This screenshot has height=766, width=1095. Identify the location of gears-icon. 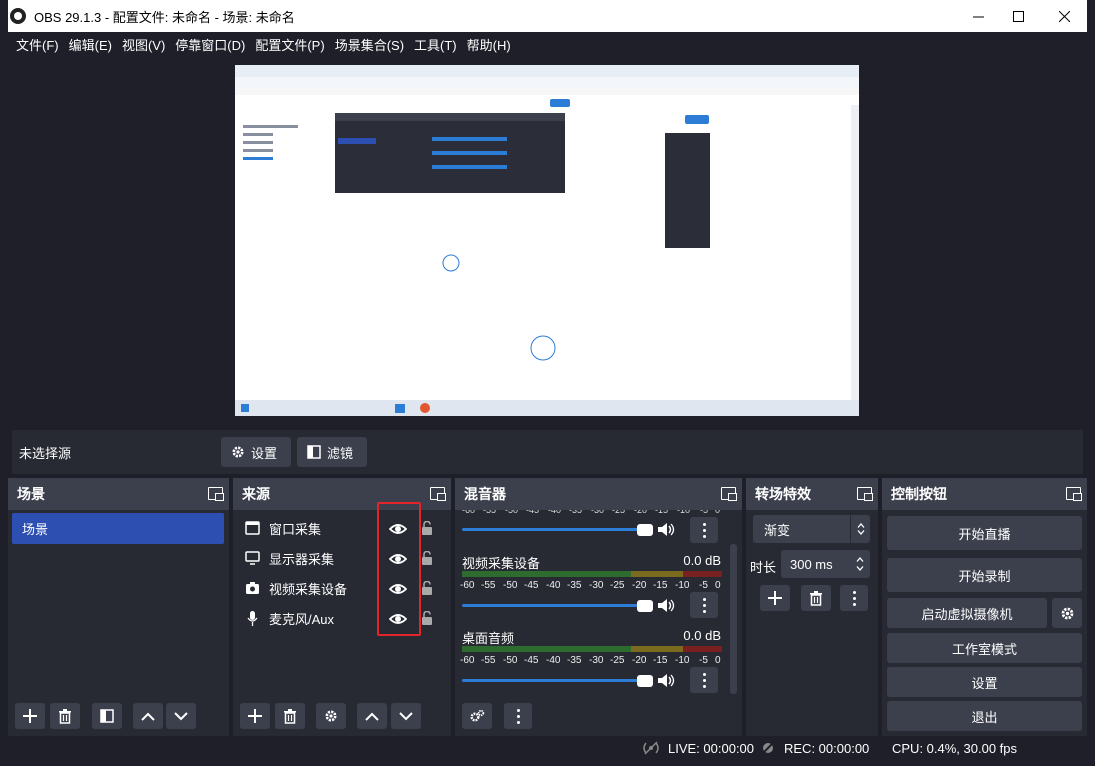
(477, 715).